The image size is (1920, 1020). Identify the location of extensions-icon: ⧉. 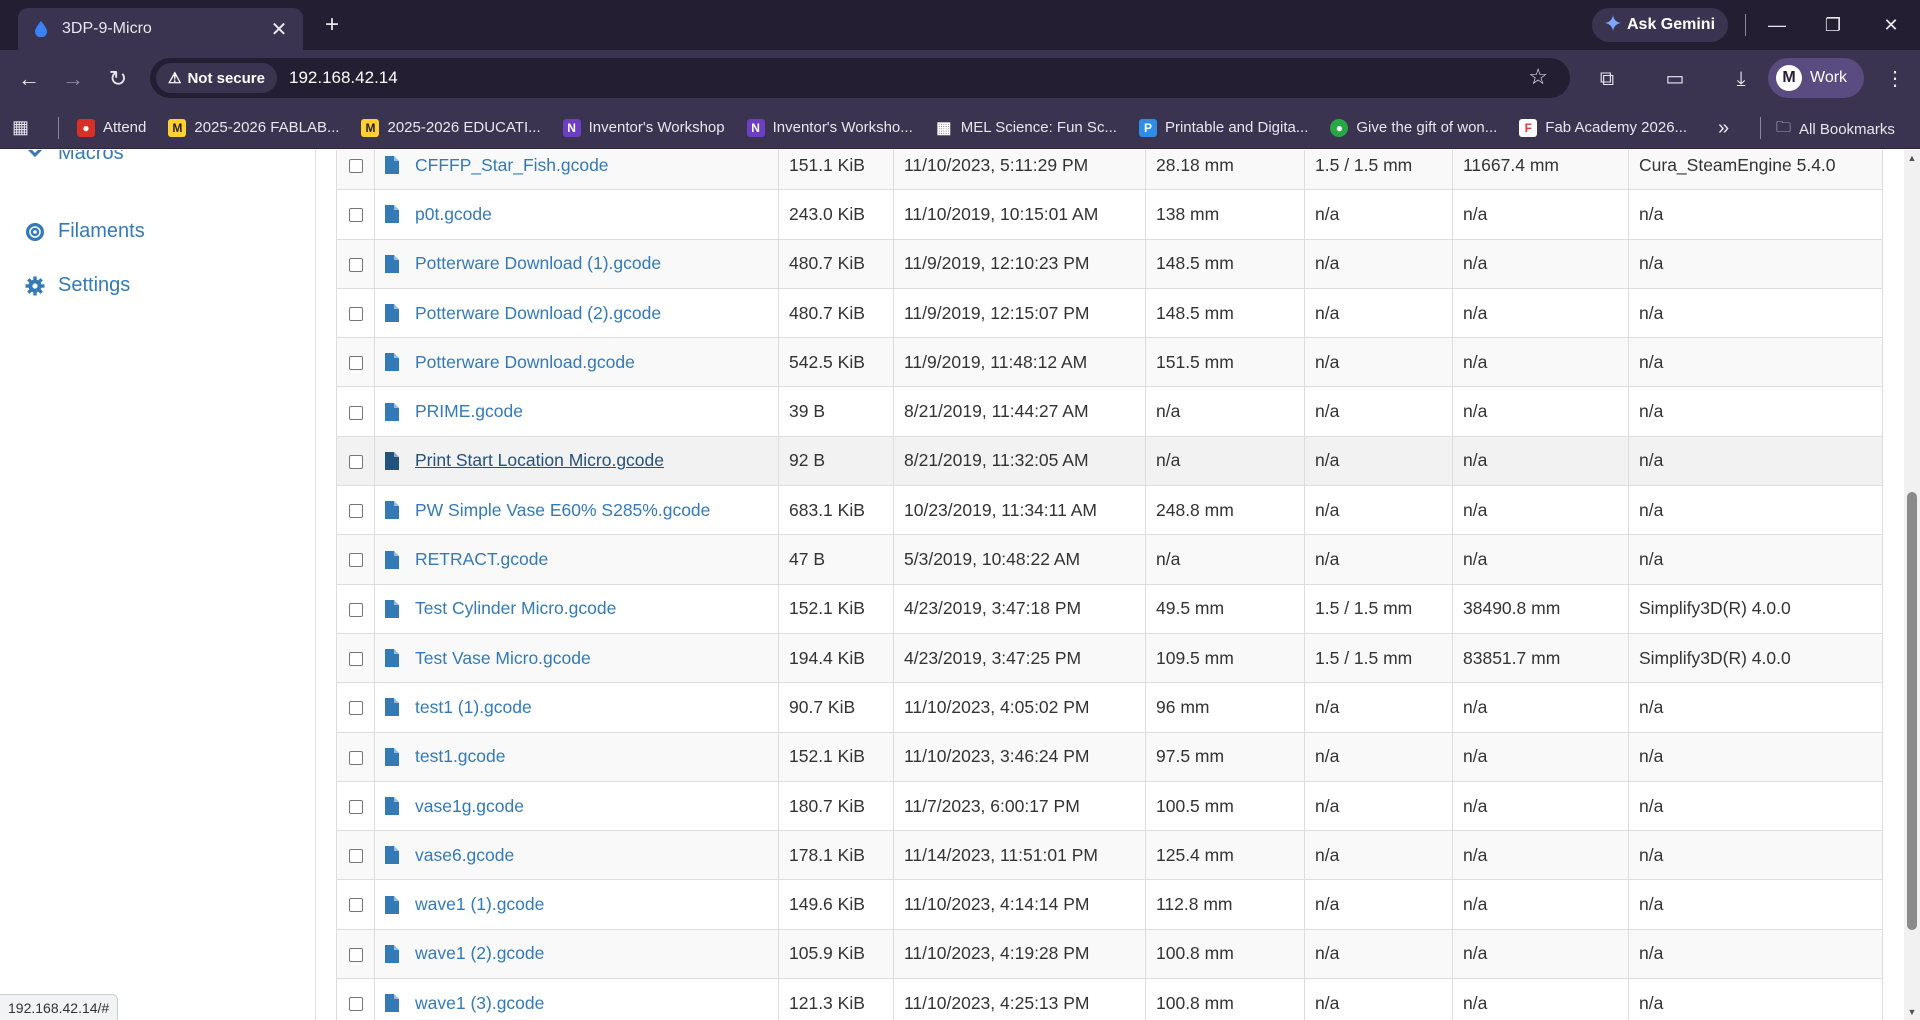
(1607, 79).